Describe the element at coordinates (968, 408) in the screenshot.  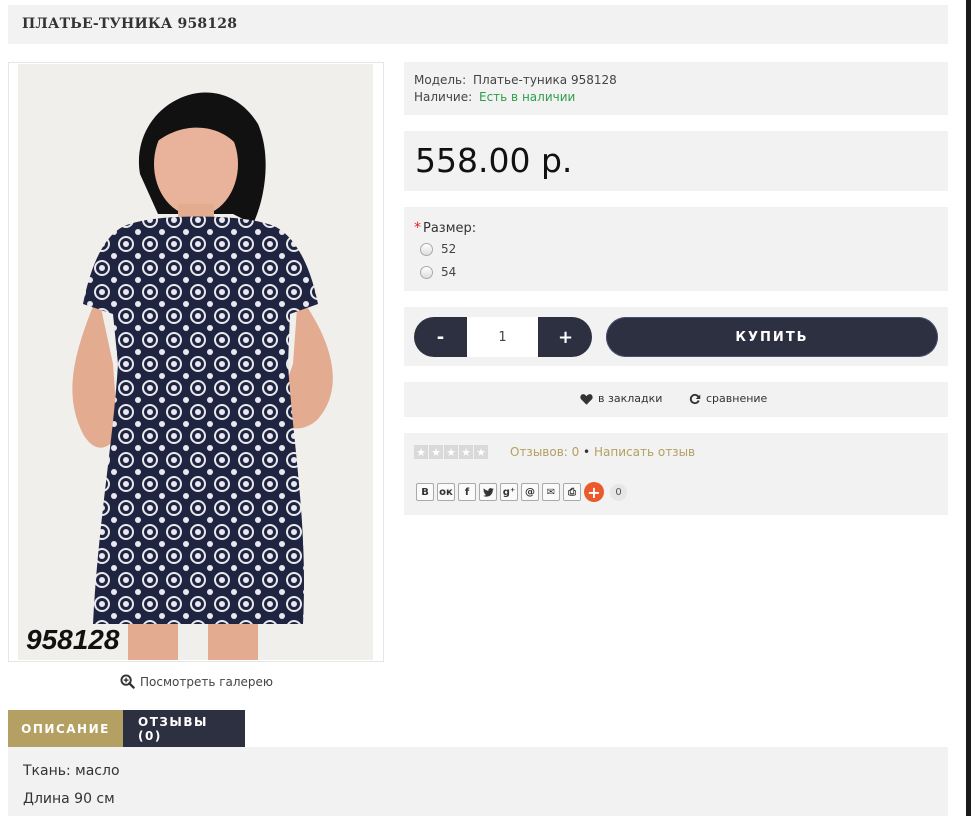
I see `window-edge` at that location.